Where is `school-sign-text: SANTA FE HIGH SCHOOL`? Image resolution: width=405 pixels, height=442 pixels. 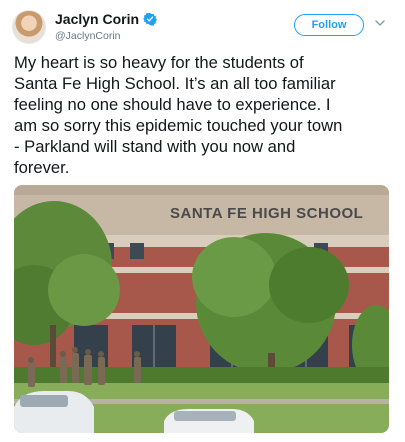 school-sign-text: SANTA FE HIGH SCHOOL is located at coordinates (266, 213).